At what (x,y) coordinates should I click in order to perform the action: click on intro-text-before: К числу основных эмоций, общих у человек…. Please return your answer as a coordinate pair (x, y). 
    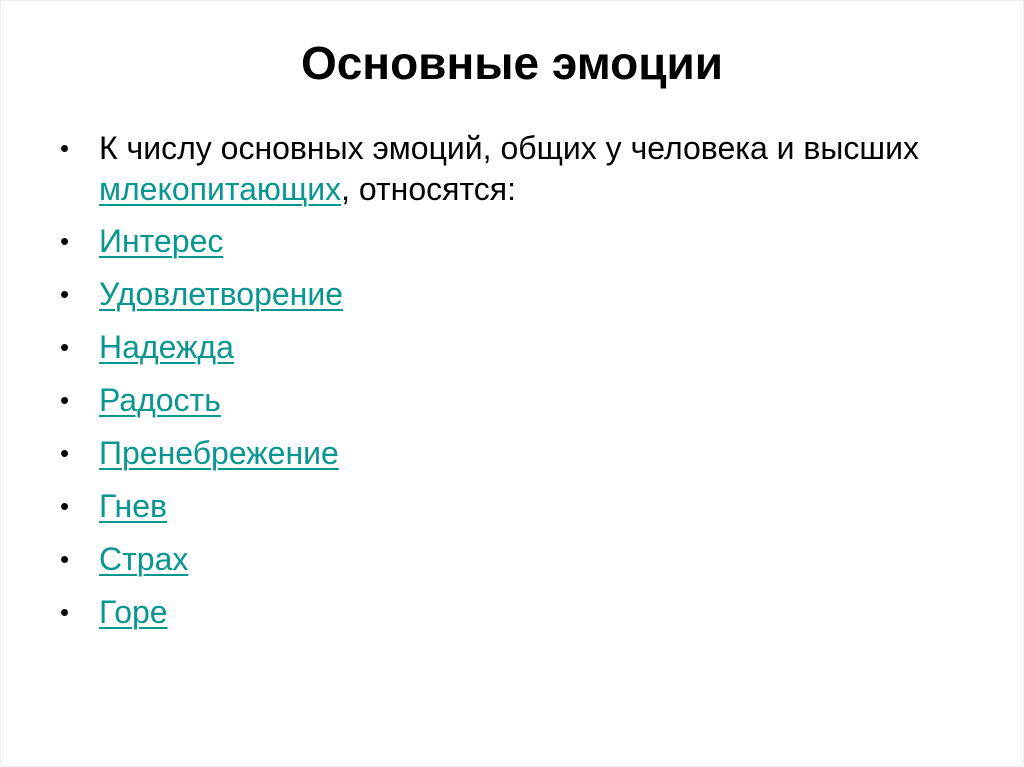
    Looking at the image, I should click on (509, 148).